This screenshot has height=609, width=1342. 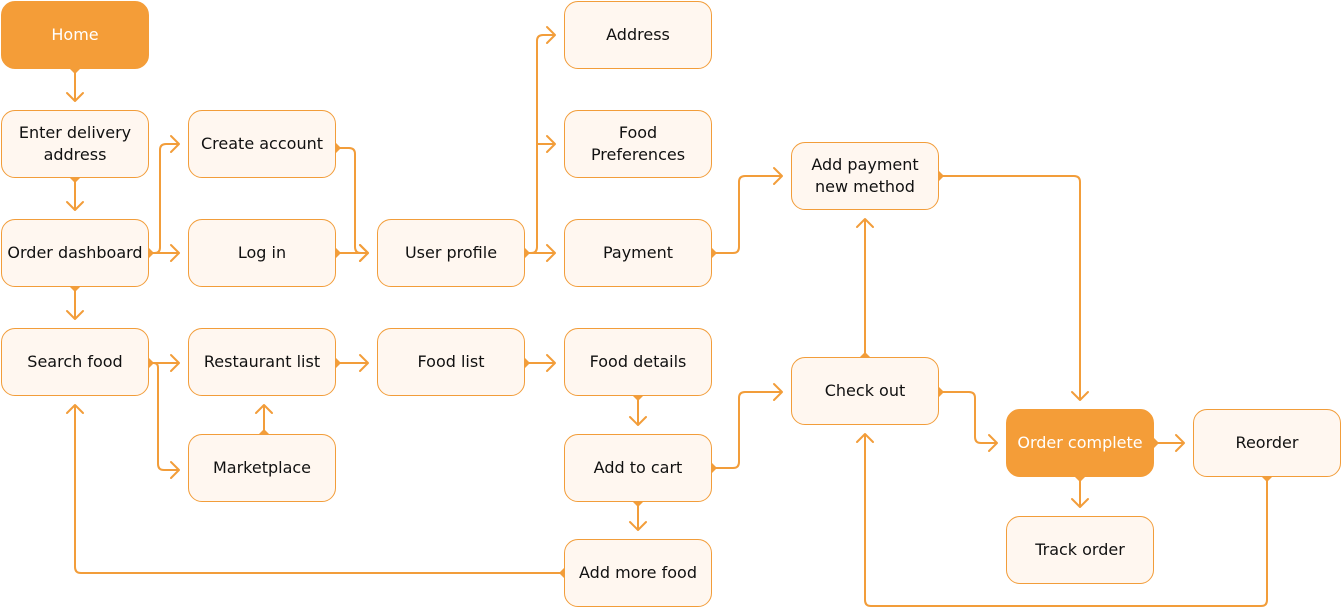 I want to click on edge-food-details-to-add-to-cart, so click(x=638, y=408).